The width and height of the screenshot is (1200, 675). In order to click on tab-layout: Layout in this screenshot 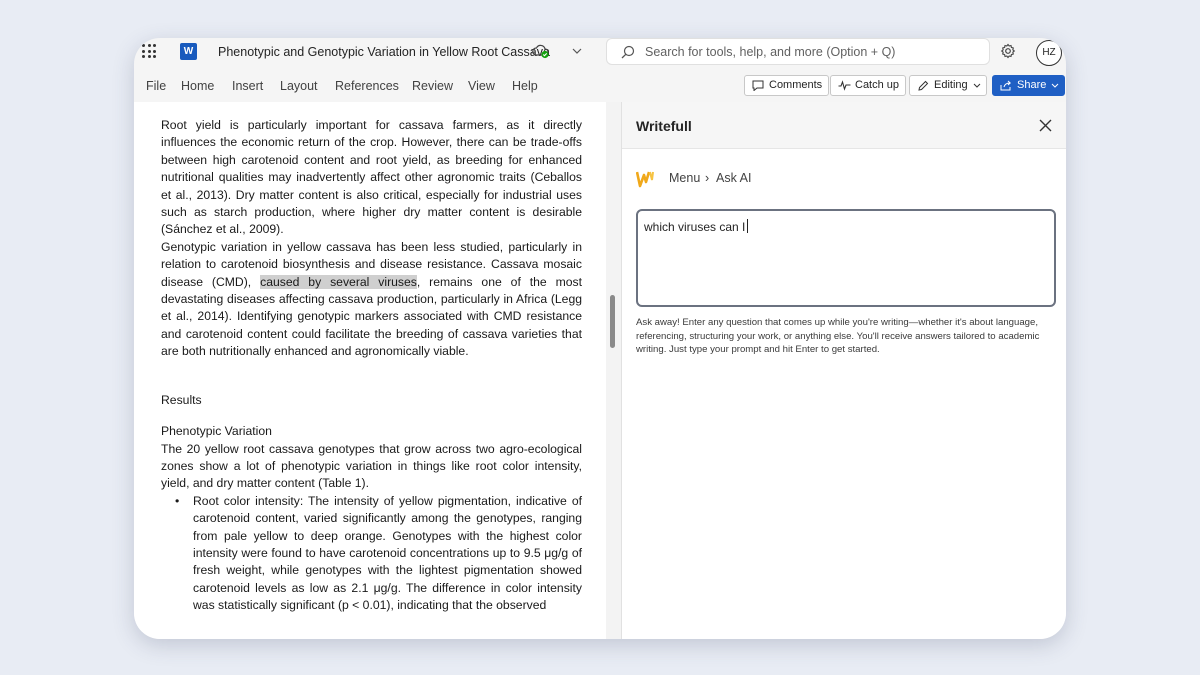, I will do `click(299, 86)`.